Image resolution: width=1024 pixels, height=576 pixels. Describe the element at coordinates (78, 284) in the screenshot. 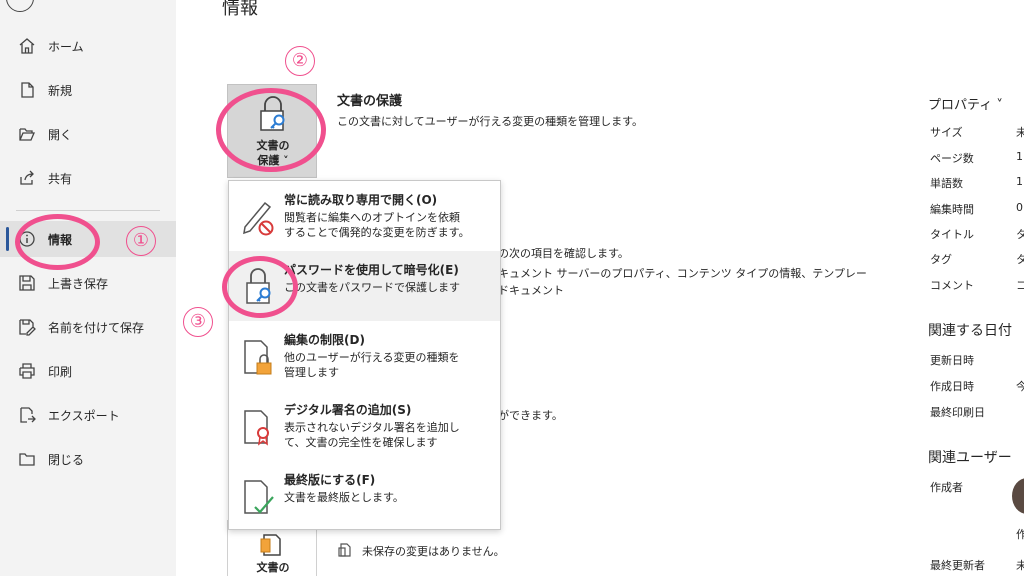

I see `nav-item-label: 上書き保存` at that location.